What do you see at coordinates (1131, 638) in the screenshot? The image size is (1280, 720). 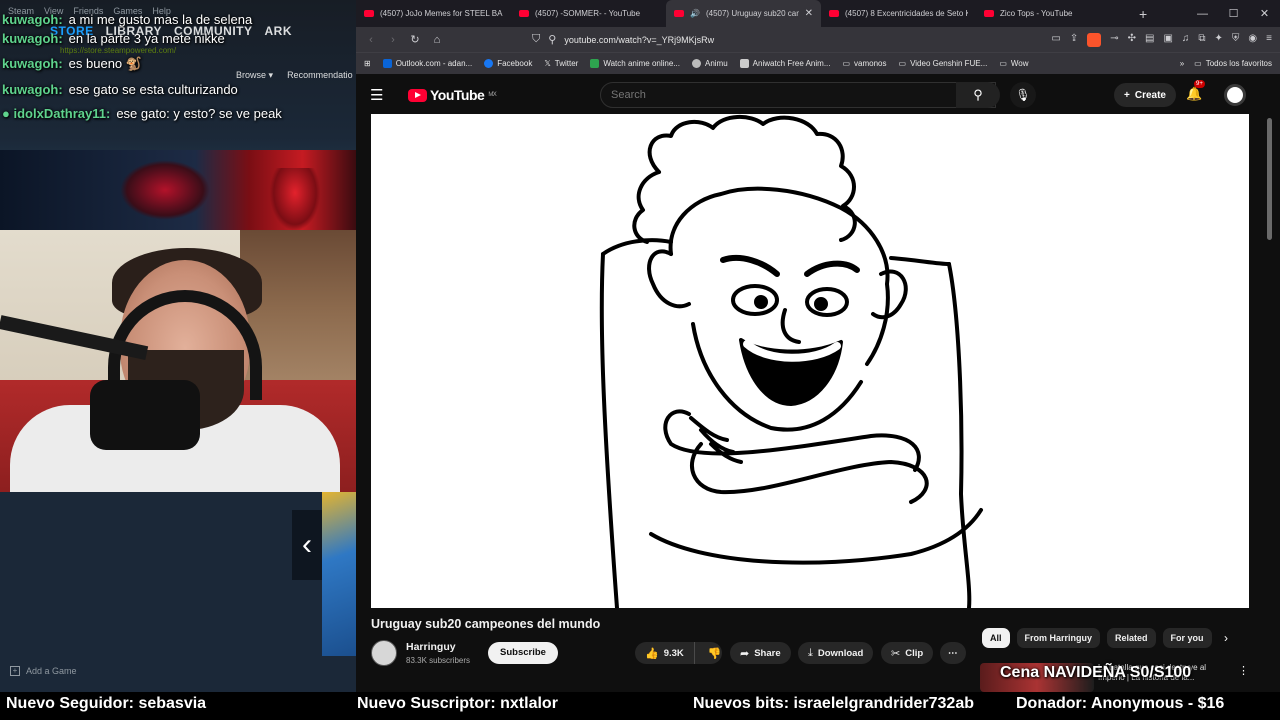 I see `chip-related: Related` at bounding box center [1131, 638].